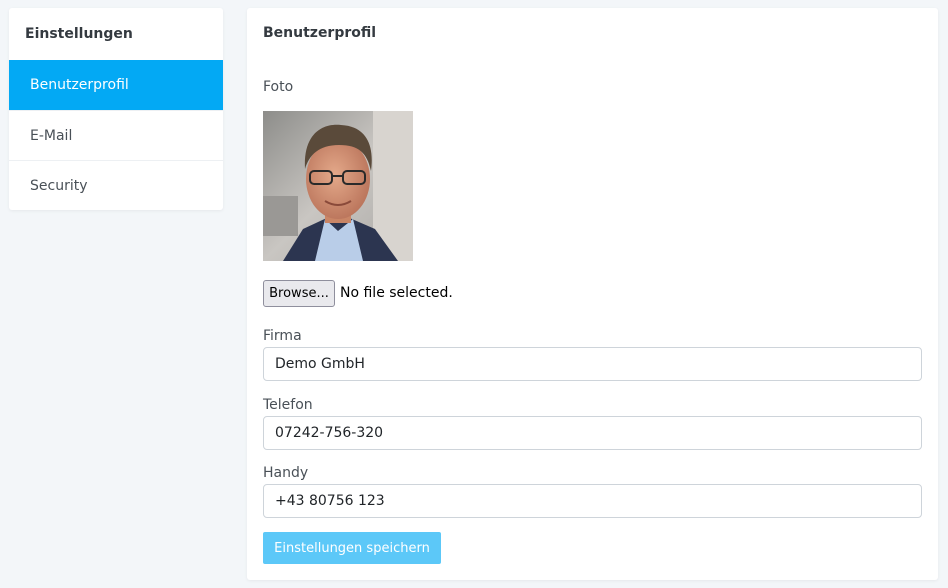 This screenshot has width=948, height=588. I want to click on photo-label: Foto, so click(278, 87).